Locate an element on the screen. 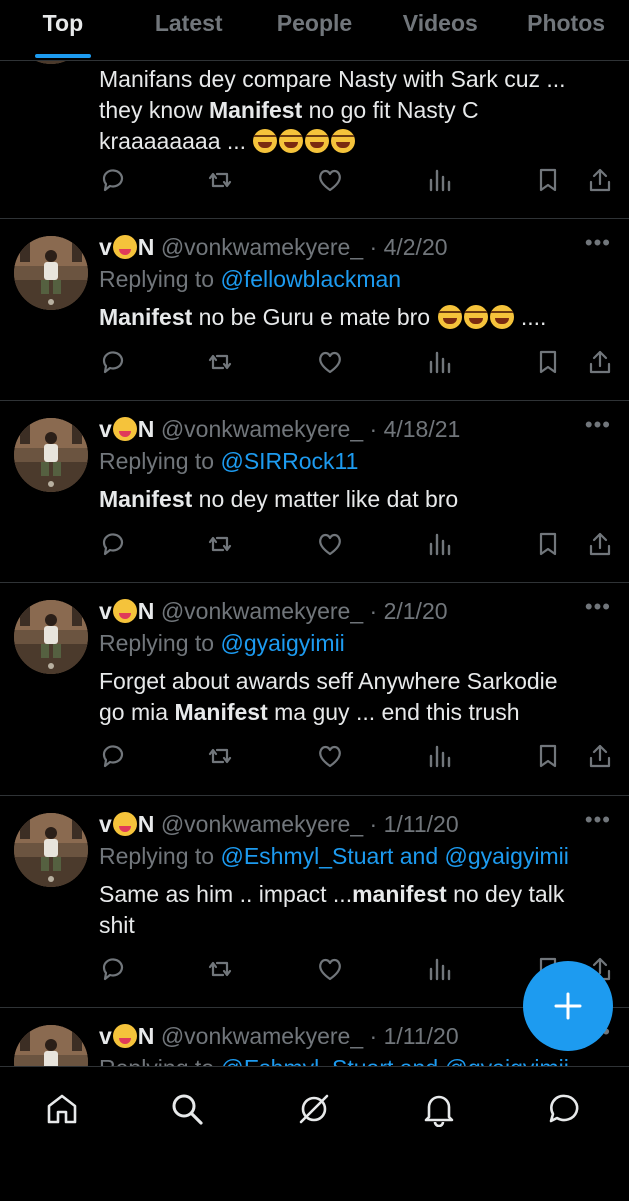  tab-videos: Videos is located at coordinates (440, 30).